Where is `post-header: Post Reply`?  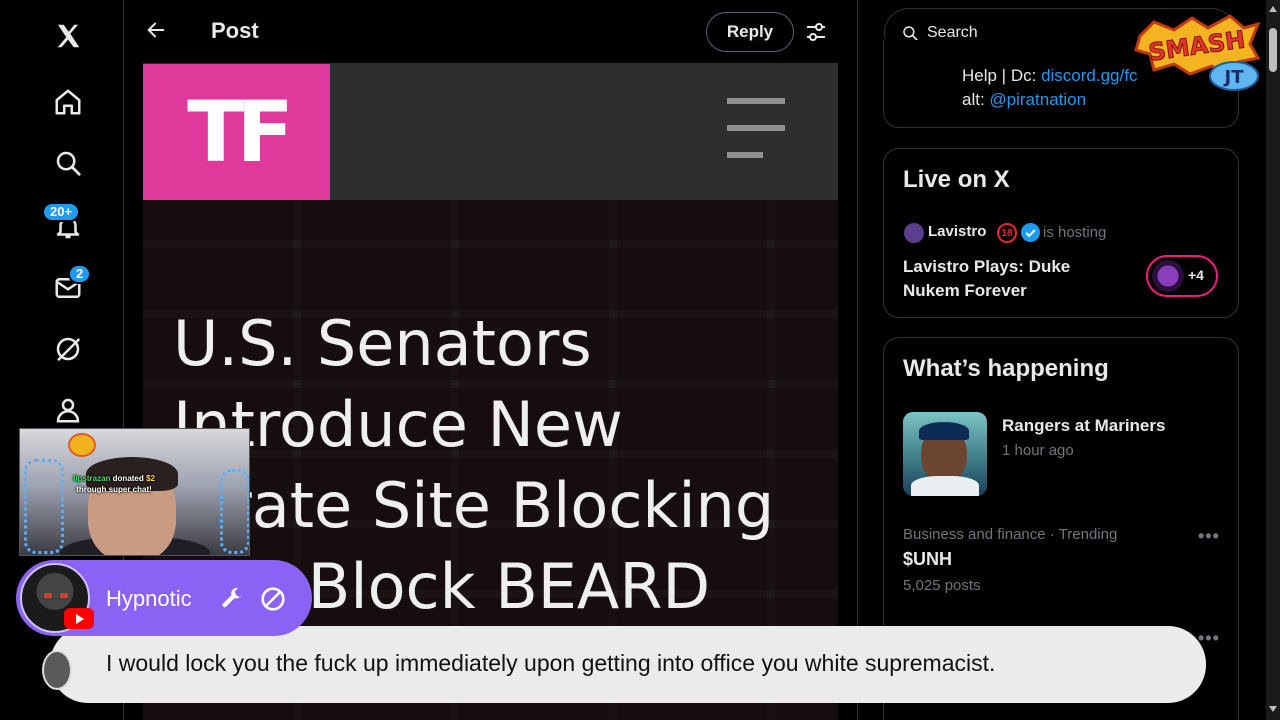 post-header: Post Reply is located at coordinates (491, 31).